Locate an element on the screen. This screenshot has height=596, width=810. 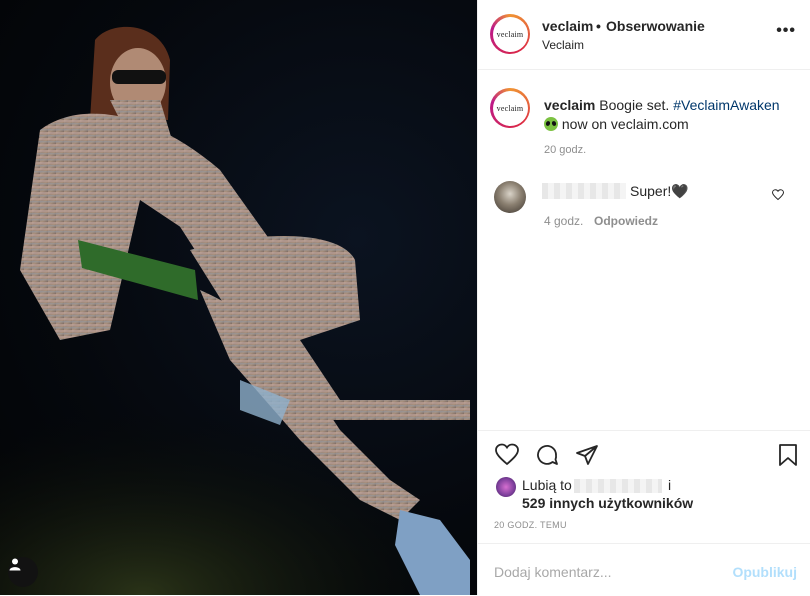
caption-body: Boogie set. is located at coordinates (634, 105).